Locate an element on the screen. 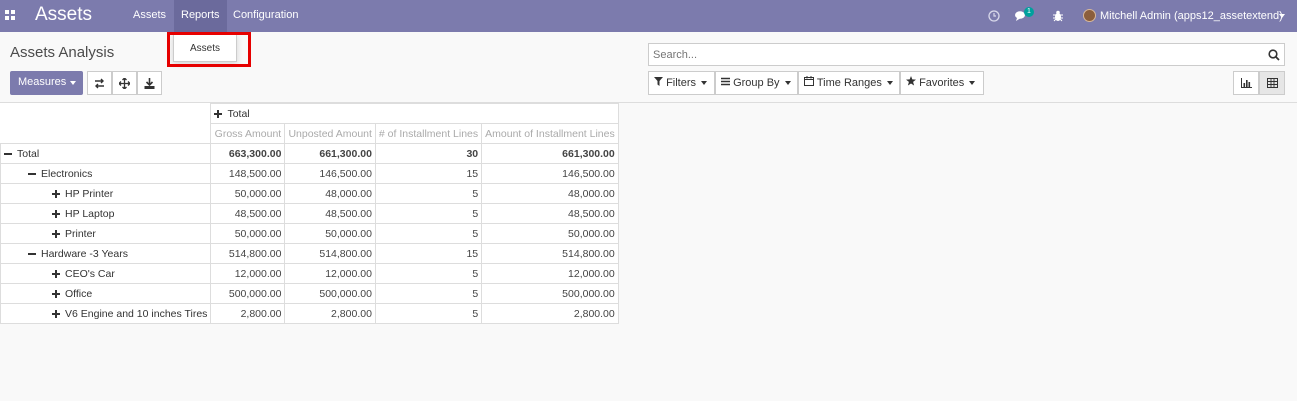 The image size is (1297, 401). favorites-button: Favorites is located at coordinates (942, 83).